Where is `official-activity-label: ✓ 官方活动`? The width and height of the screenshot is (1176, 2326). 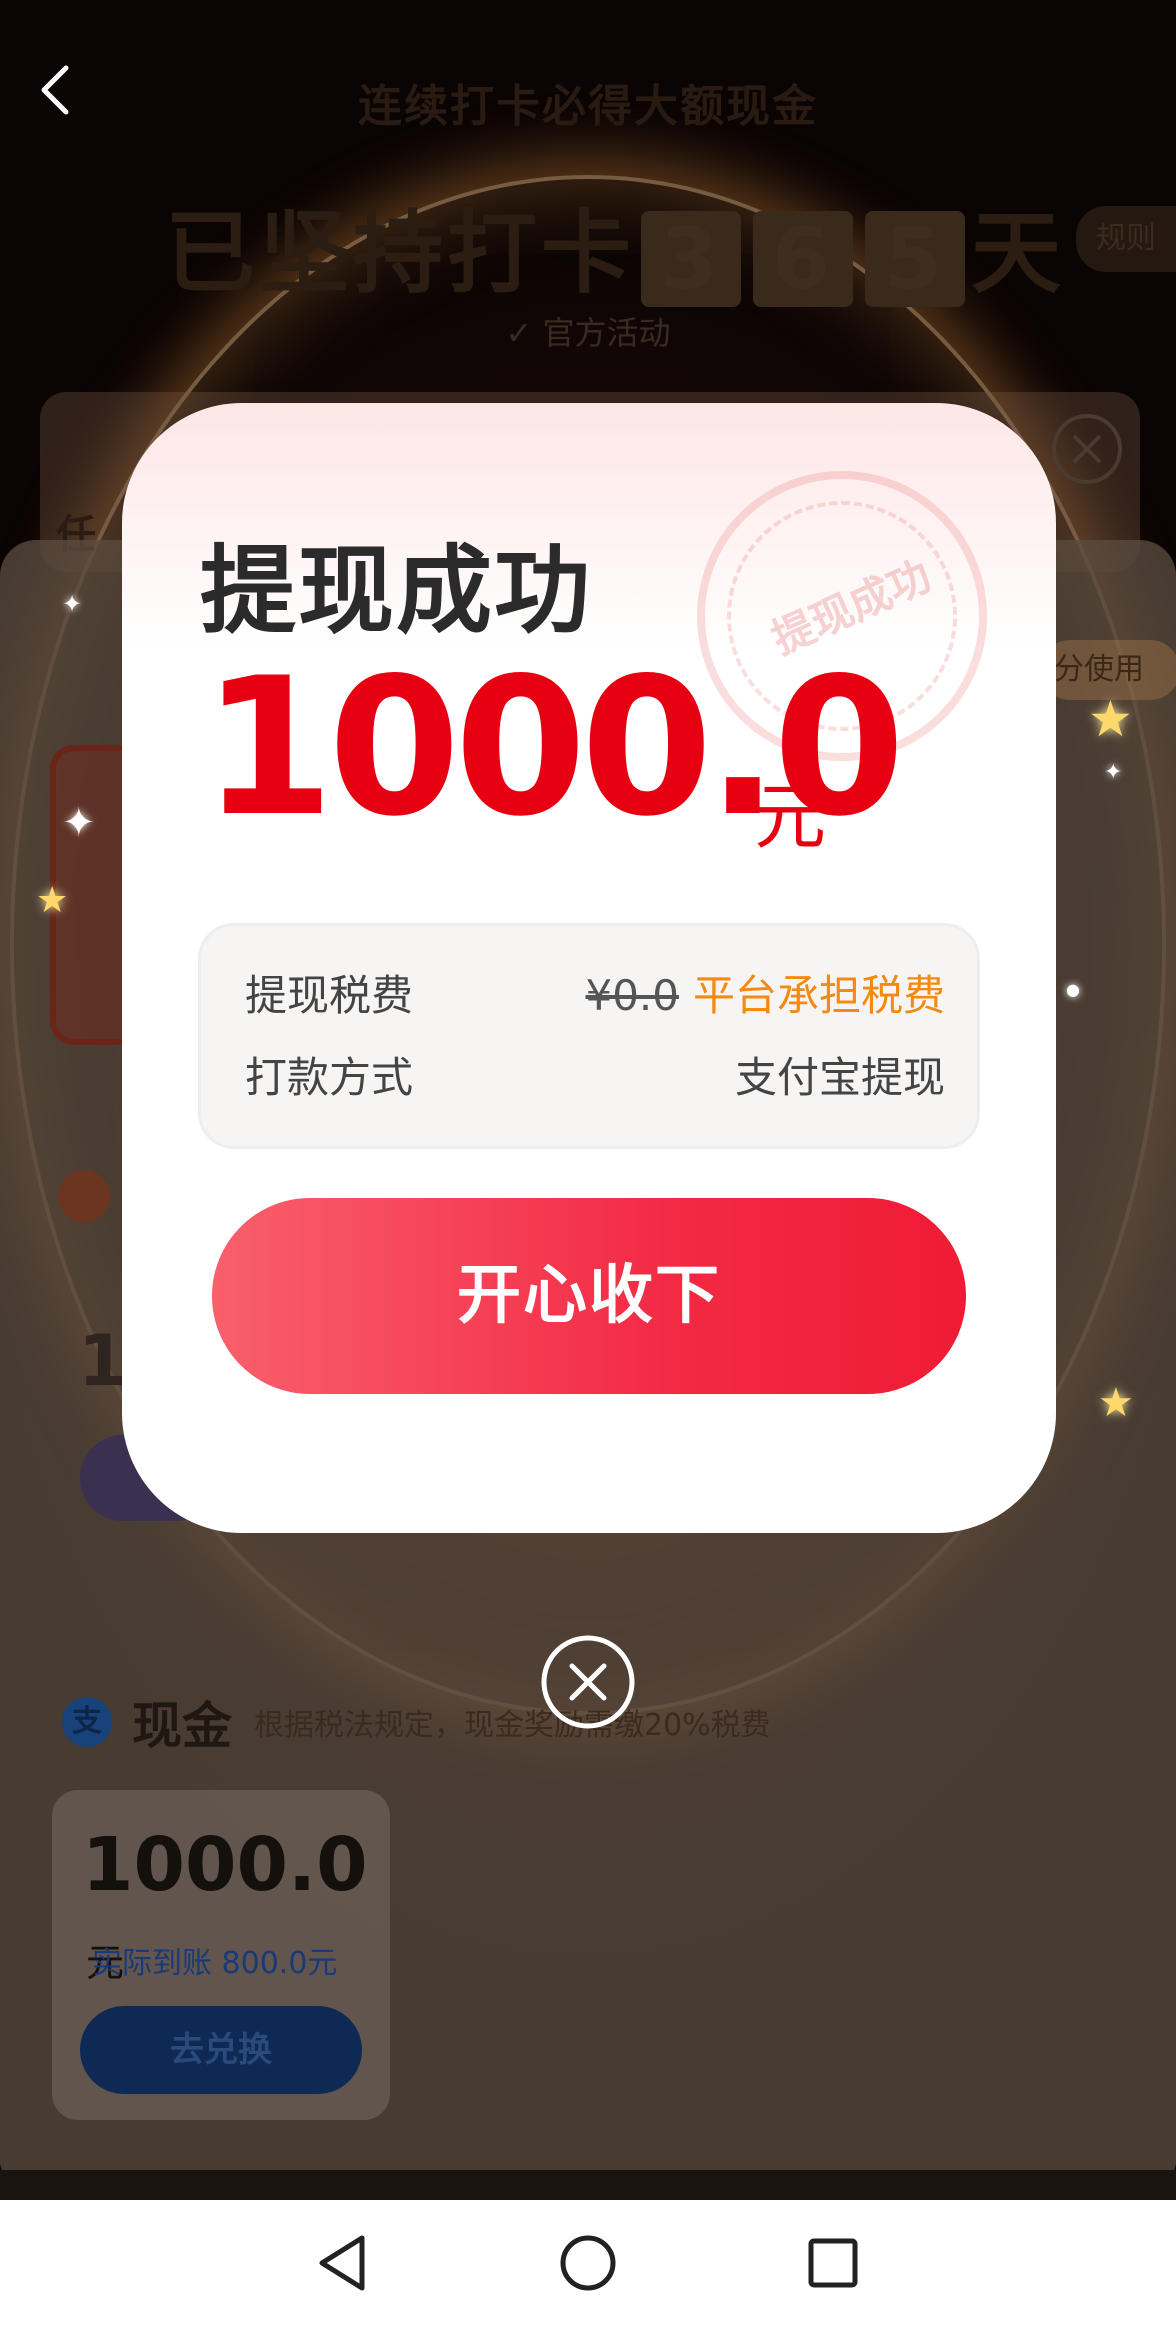 official-activity-label: ✓ 官方活动 is located at coordinates (588, 333).